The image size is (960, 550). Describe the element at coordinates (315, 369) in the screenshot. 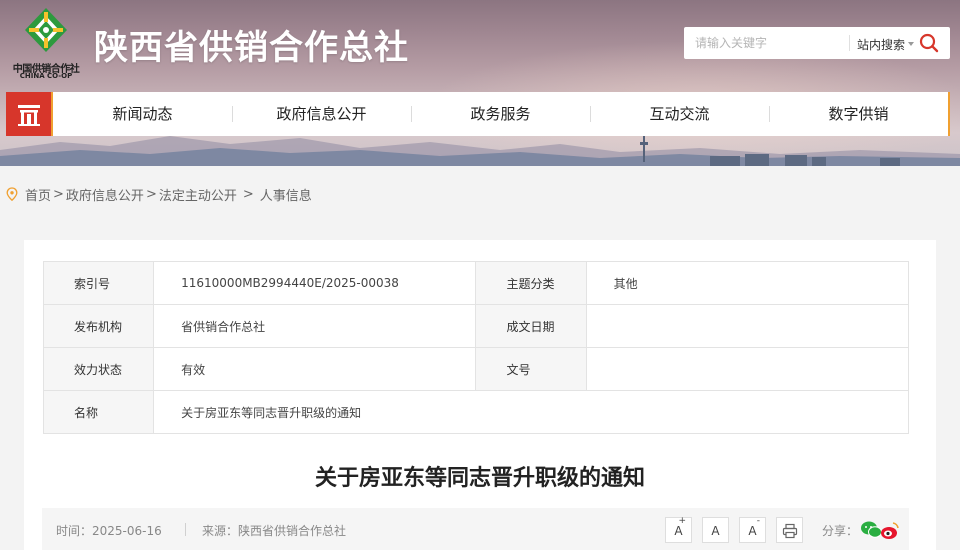

I see `status-value: 有效` at that location.